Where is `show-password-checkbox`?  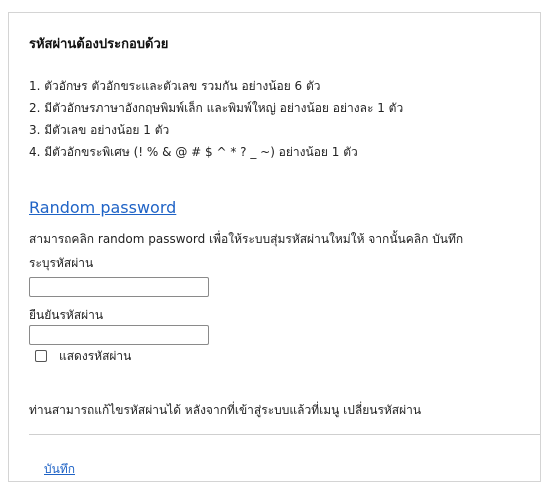 show-password-checkbox is located at coordinates (41, 356).